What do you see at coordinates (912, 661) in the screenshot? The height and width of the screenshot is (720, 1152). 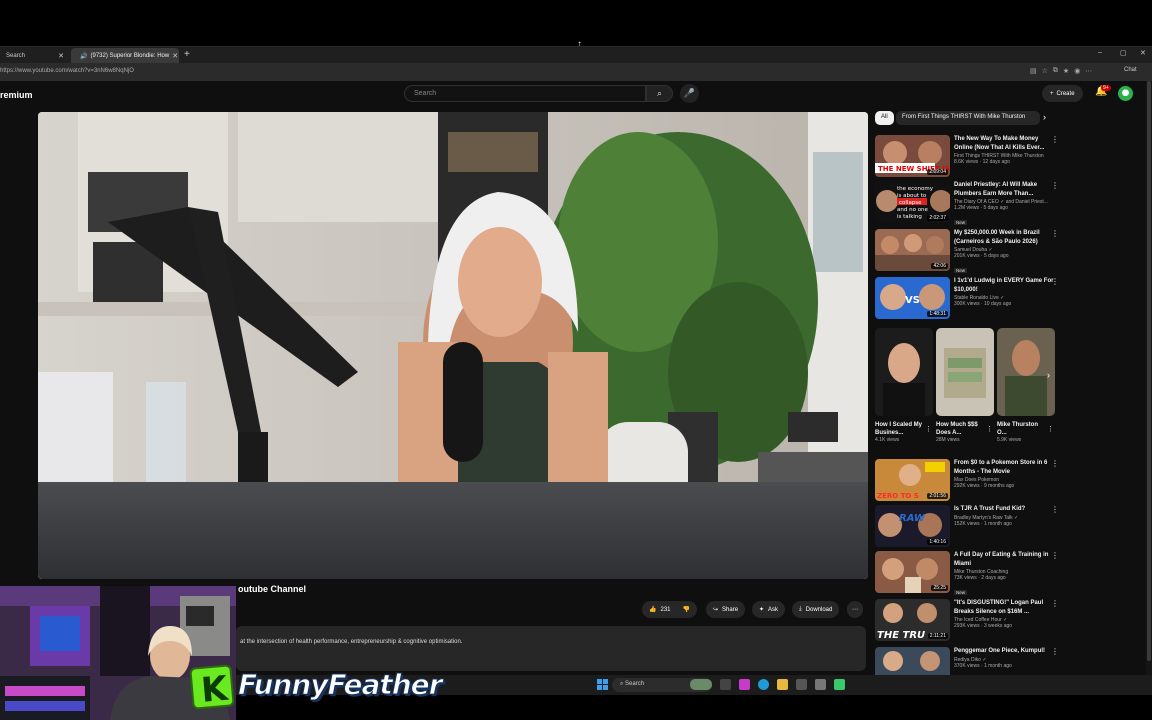 I see `video-thumbnail` at bounding box center [912, 661].